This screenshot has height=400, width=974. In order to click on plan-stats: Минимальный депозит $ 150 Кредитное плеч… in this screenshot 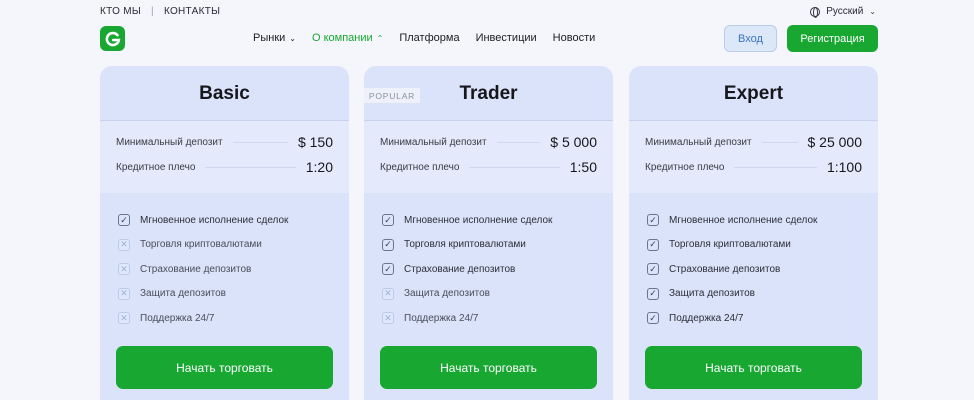, I will do `click(224, 157)`.